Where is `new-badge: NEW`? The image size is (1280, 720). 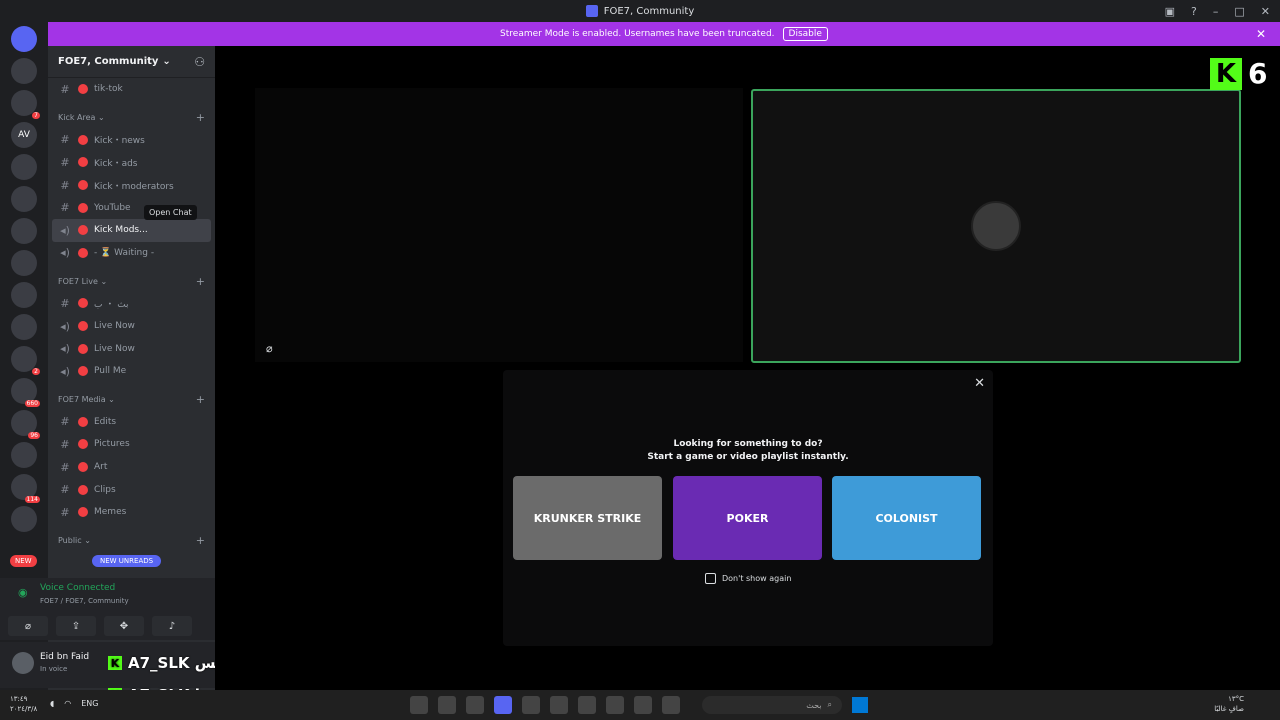
new-badge: NEW is located at coordinates (23, 561).